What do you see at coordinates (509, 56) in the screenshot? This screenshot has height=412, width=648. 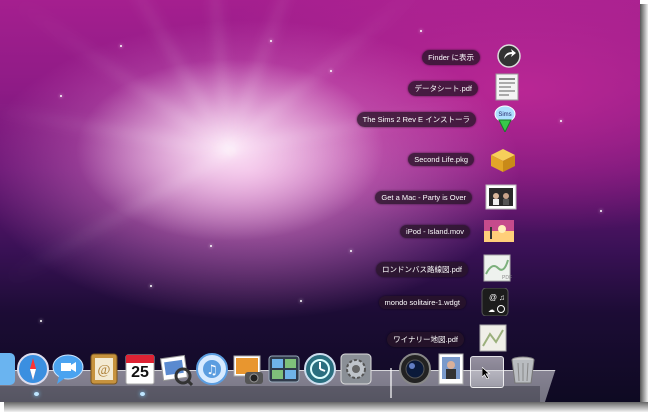 I see `finder-arrow-icon` at bounding box center [509, 56].